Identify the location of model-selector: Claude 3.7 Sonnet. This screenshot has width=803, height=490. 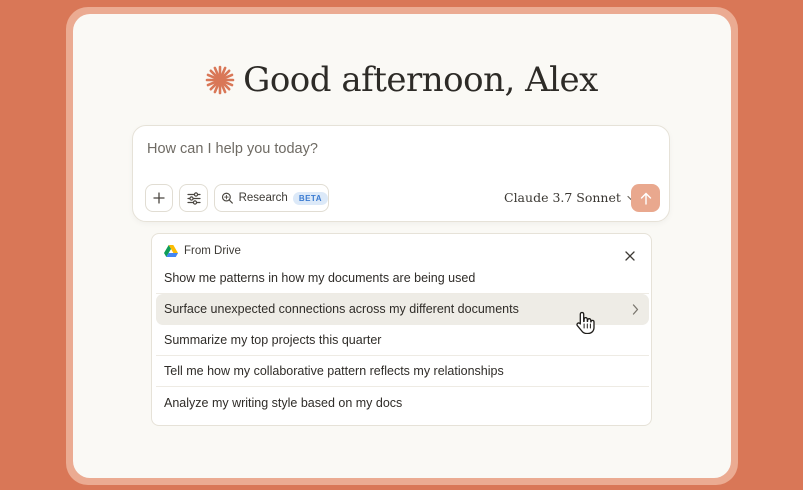
(569, 197).